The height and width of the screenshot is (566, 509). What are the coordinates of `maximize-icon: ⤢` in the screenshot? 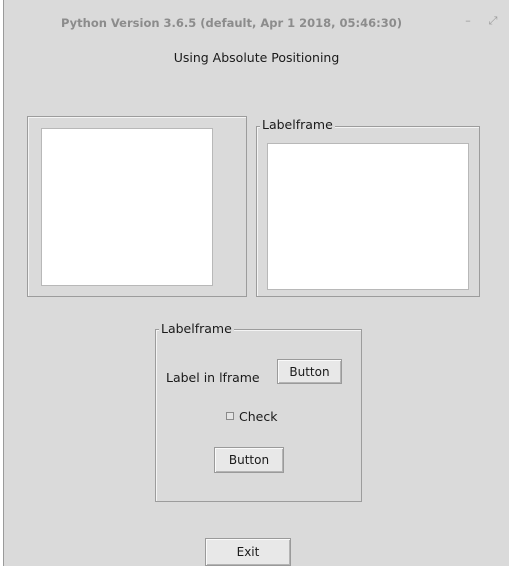 It's located at (493, 21).